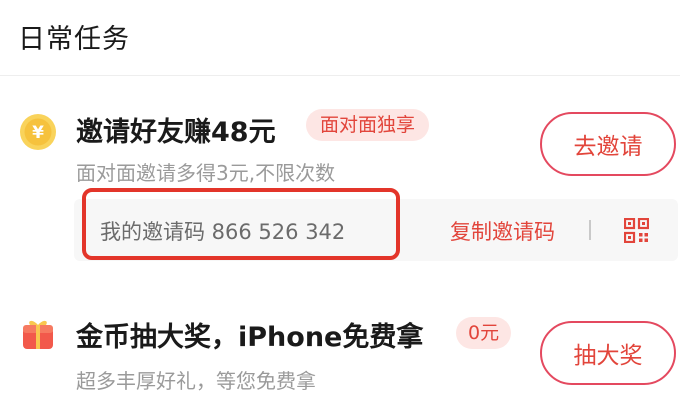 The height and width of the screenshot is (402, 680). What do you see at coordinates (196, 381) in the screenshot?
I see `task-subtitle: 超多丰厚好礼，等您免费拿` at bounding box center [196, 381].